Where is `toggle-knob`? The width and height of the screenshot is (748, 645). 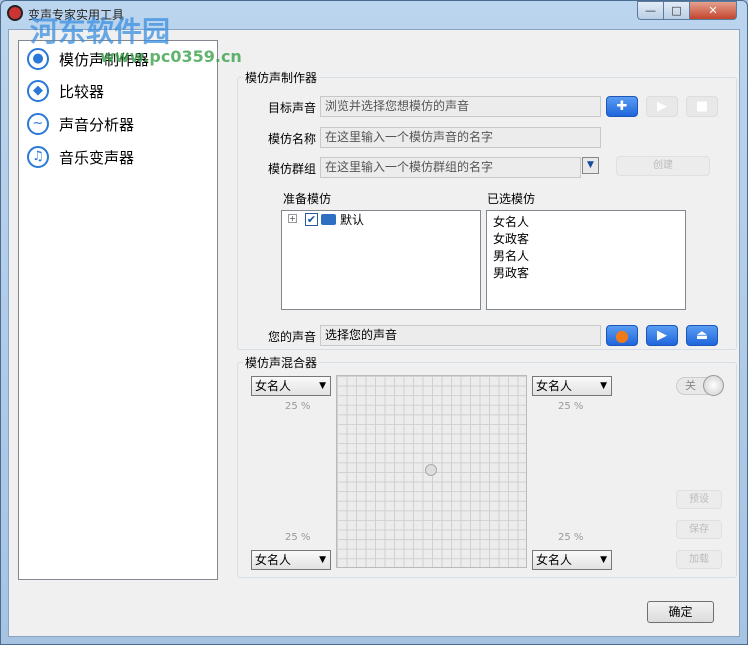 toggle-knob is located at coordinates (713, 385).